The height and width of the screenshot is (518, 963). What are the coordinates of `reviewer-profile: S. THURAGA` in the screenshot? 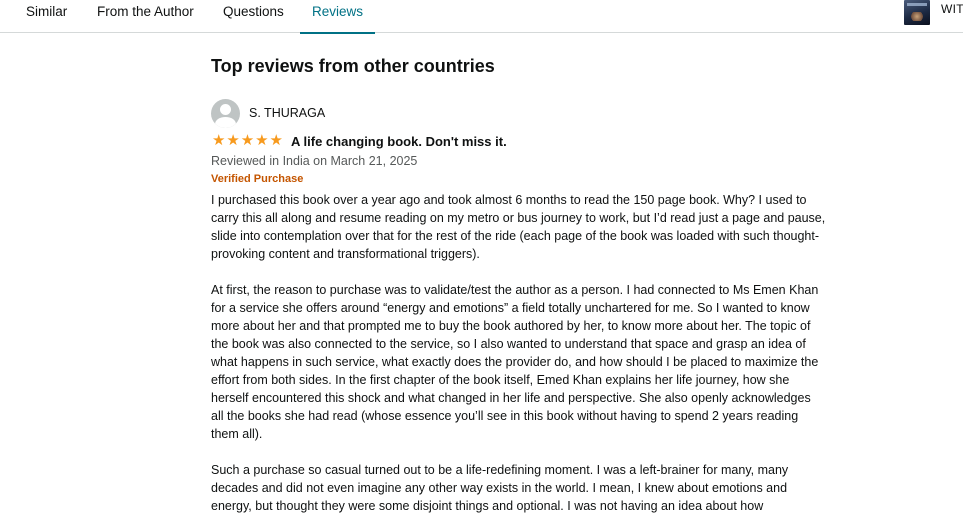 It's located at (518, 113).